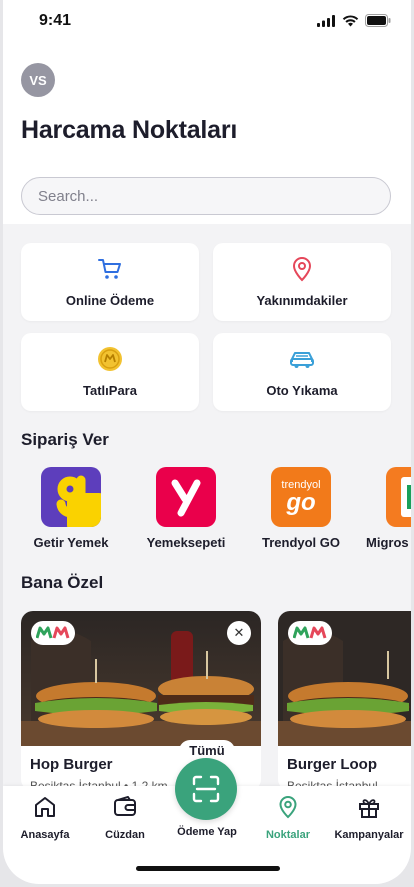  I want to click on status-bar: 9:41, so click(207, 22).